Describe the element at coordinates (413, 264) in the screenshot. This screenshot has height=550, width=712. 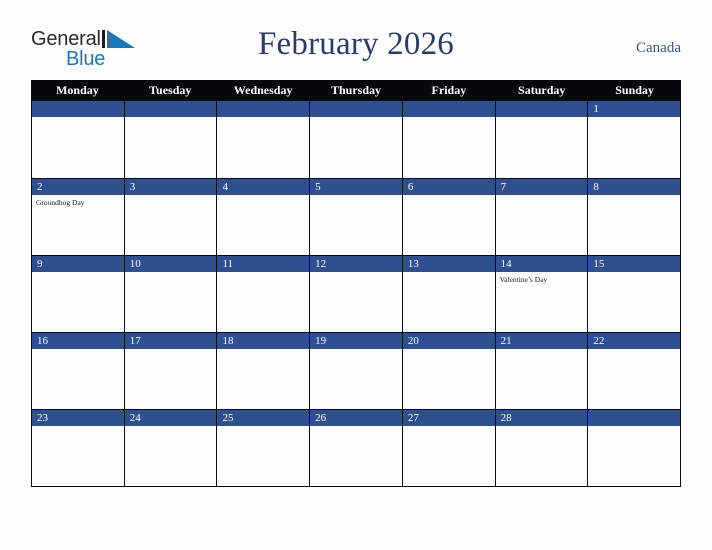
I see `day-number: 13` at that location.